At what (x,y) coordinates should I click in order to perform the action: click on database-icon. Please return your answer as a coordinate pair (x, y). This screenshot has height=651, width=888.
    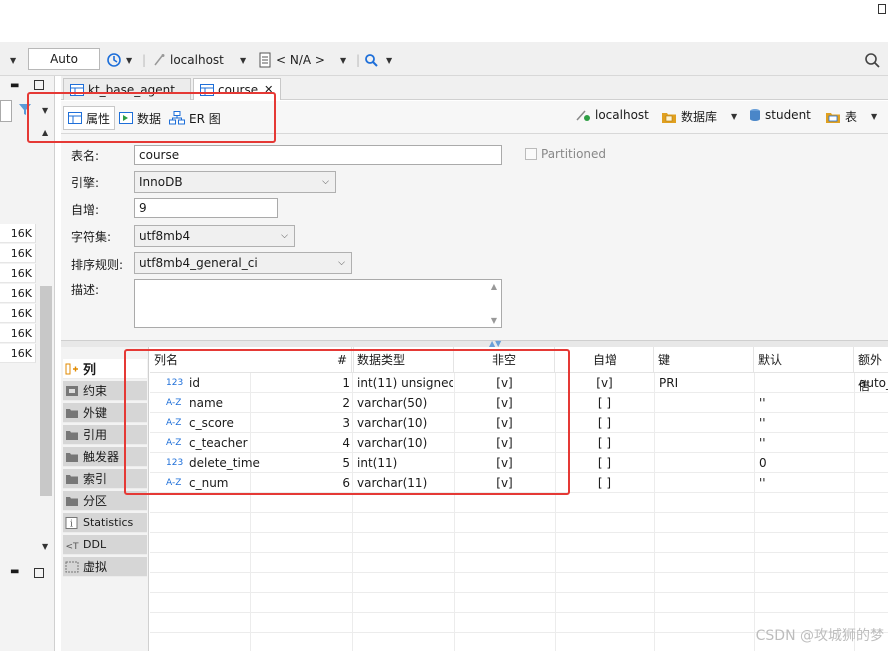
    Looking at the image, I should click on (755, 115).